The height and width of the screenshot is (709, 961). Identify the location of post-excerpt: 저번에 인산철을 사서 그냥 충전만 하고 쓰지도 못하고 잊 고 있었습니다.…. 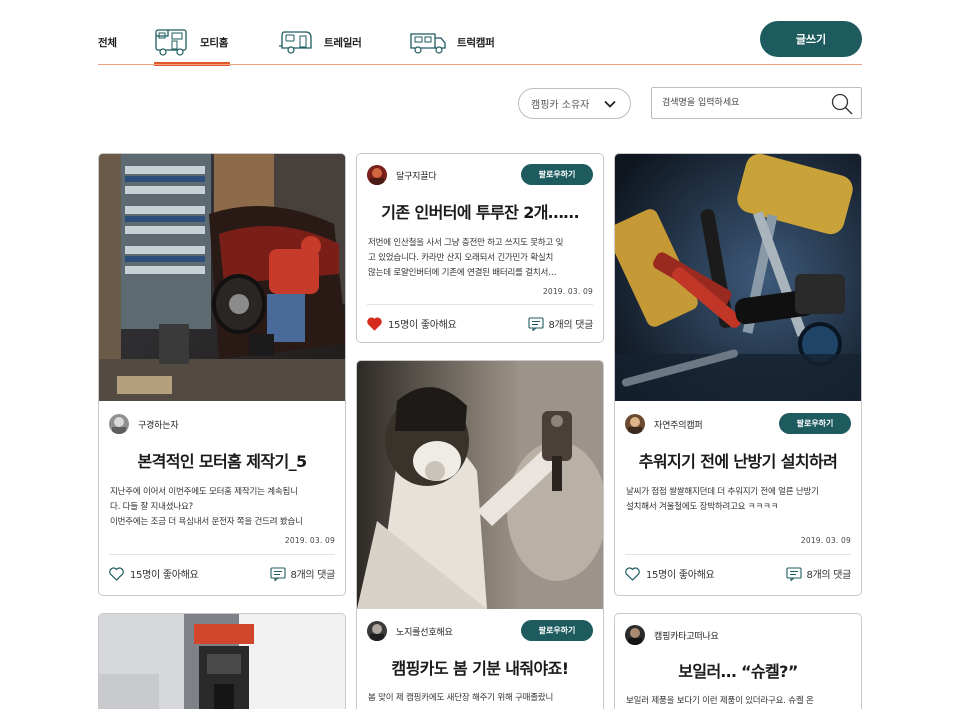
(480, 258).